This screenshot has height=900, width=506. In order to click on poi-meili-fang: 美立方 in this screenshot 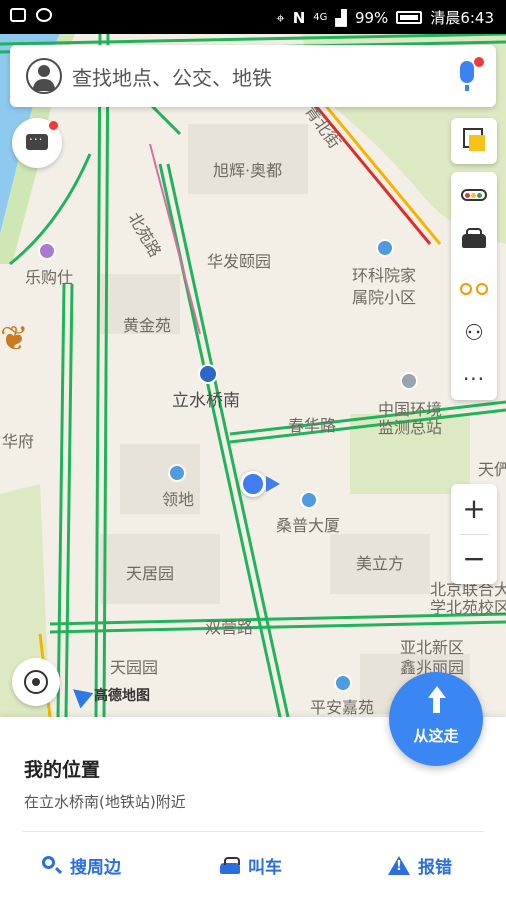, I will do `click(380, 562)`.